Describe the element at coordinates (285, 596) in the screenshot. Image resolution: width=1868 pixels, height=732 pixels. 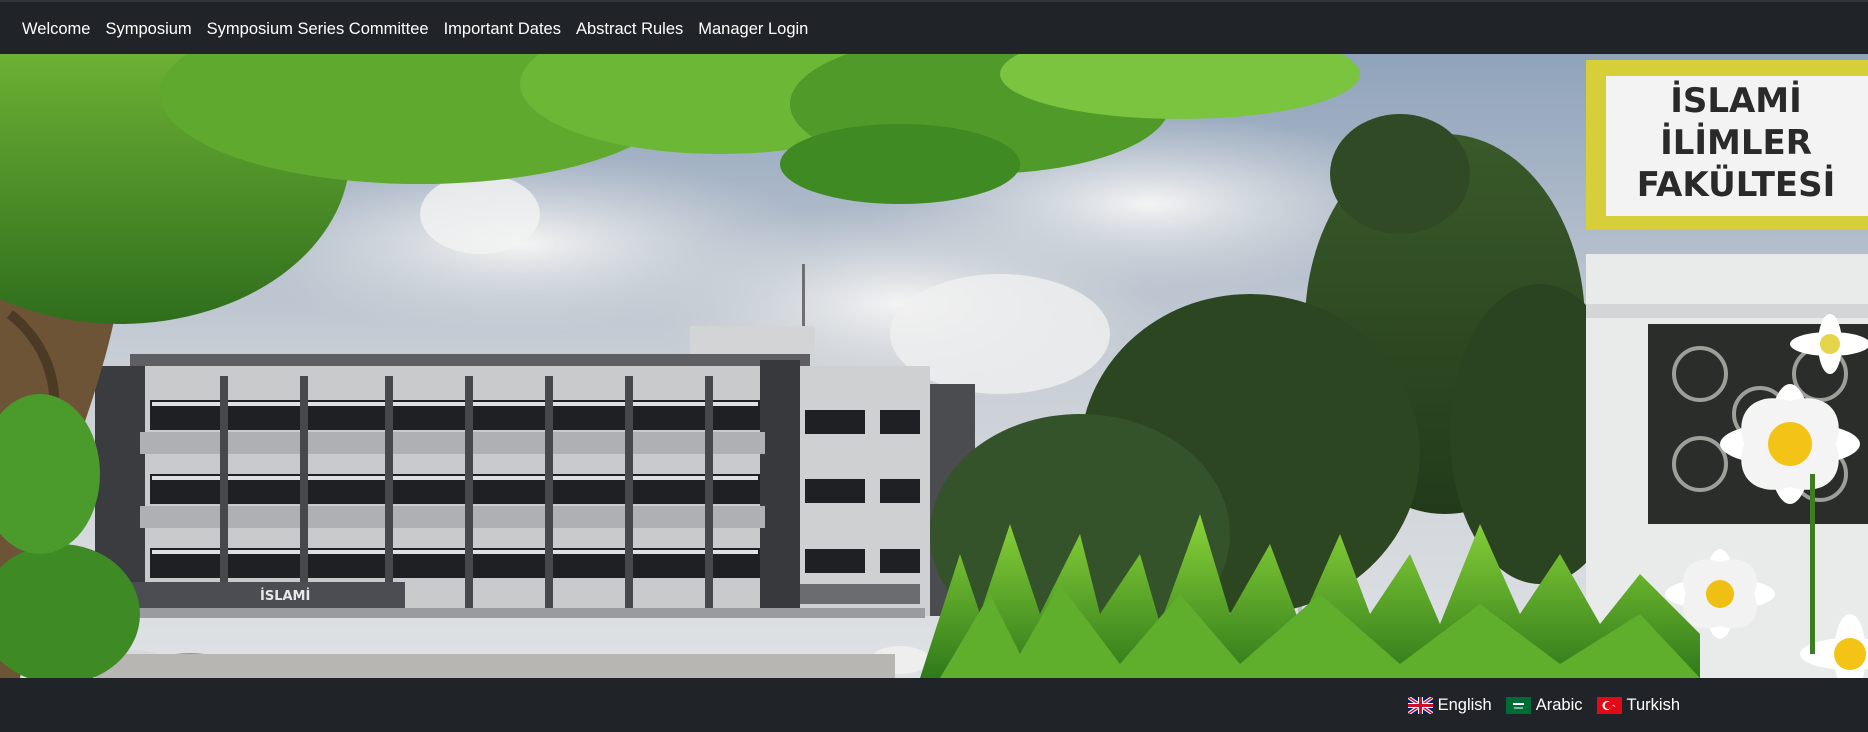
I see `building-sign-text: İSLAMİ` at that location.